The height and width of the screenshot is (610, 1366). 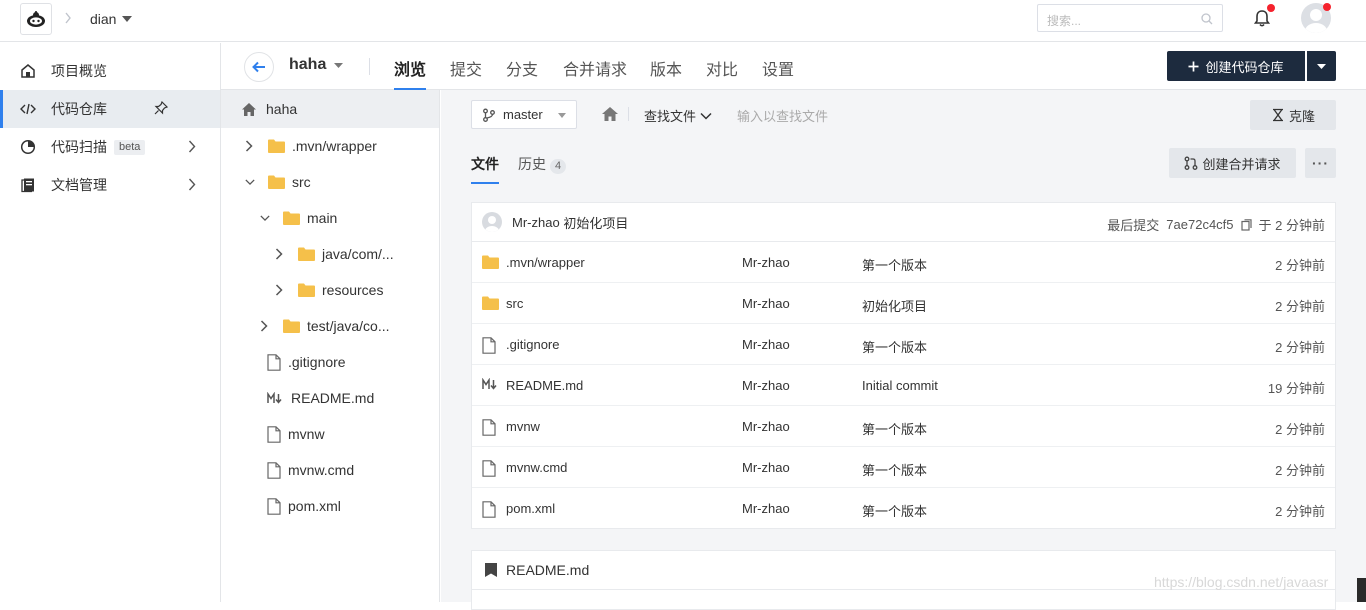 What do you see at coordinates (1232, 163) in the screenshot?
I see `create-merge-request-button: 创建合并请求` at bounding box center [1232, 163].